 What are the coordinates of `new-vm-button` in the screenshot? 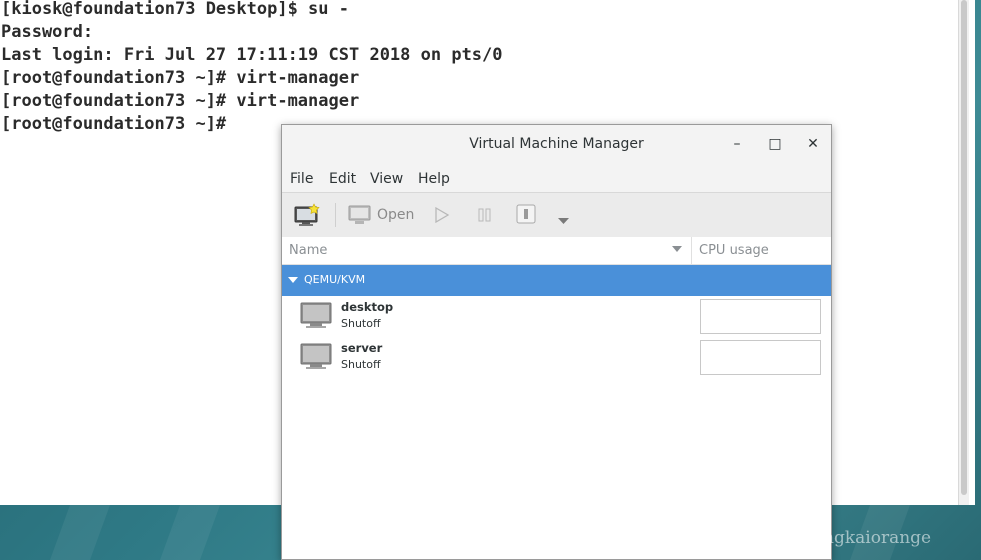 It's located at (307, 217).